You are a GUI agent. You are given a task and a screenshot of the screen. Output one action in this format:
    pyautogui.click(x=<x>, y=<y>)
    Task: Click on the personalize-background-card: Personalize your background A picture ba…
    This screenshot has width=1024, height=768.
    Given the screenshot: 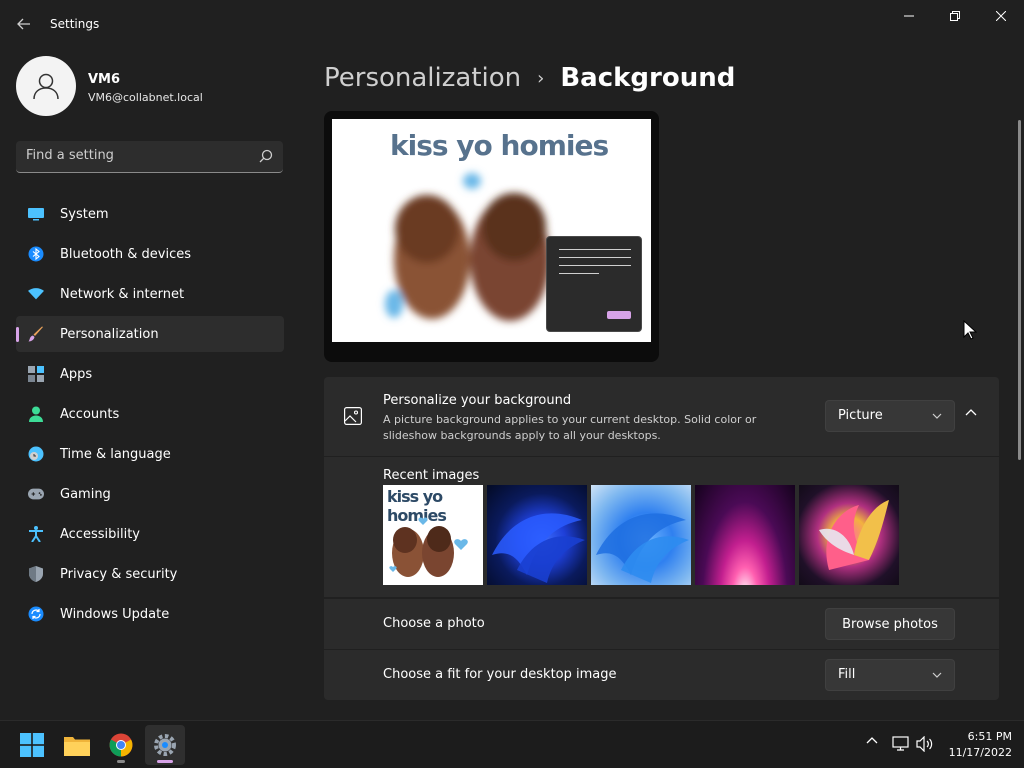 What is the action you would take?
    pyautogui.click(x=661, y=416)
    